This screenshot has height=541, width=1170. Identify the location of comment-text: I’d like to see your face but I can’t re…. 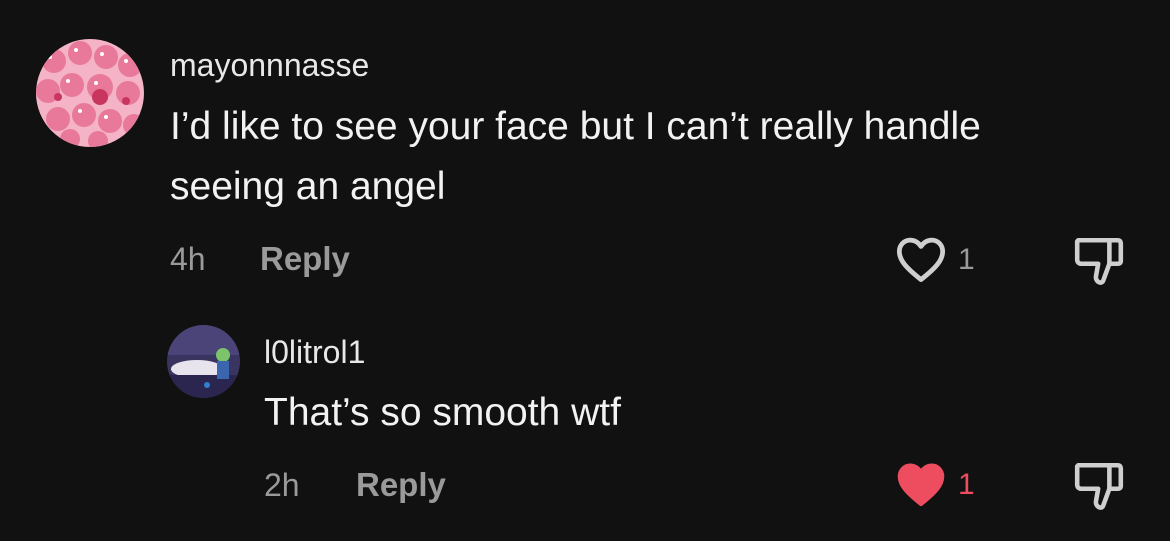
(575, 156).